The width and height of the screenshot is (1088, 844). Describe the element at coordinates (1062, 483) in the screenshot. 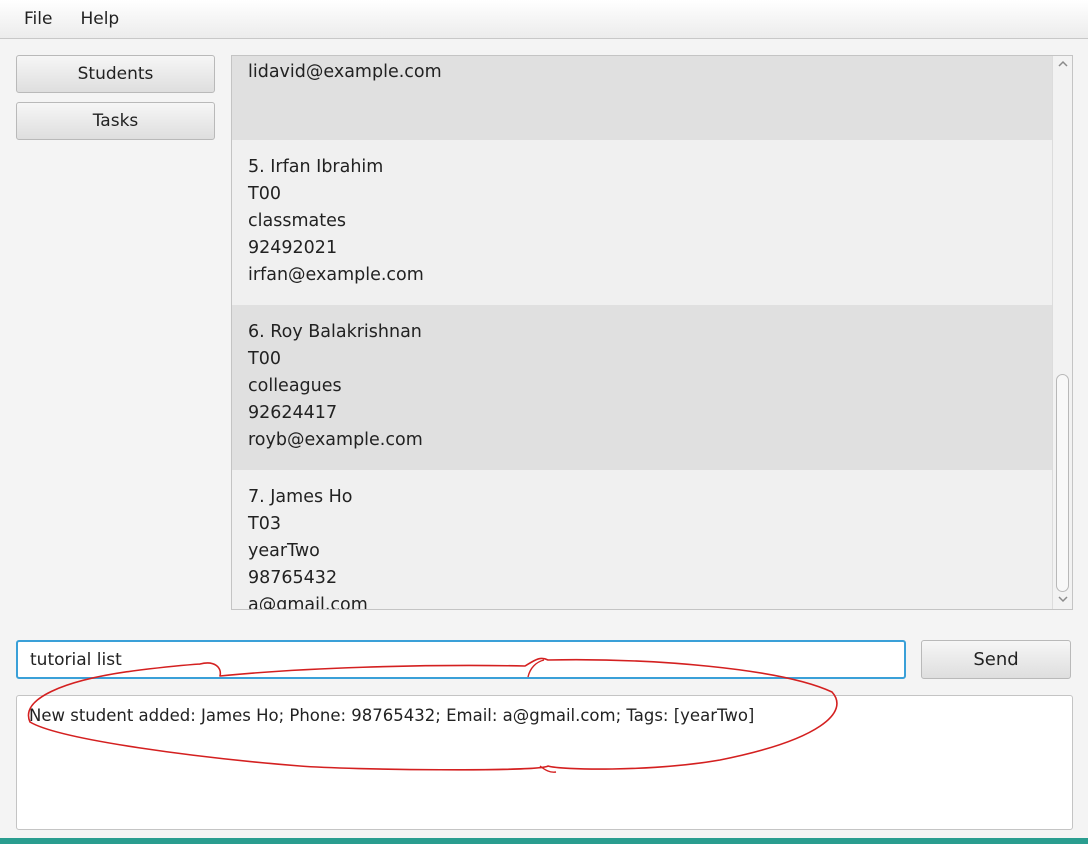

I see `scrollbar-thumb` at that location.